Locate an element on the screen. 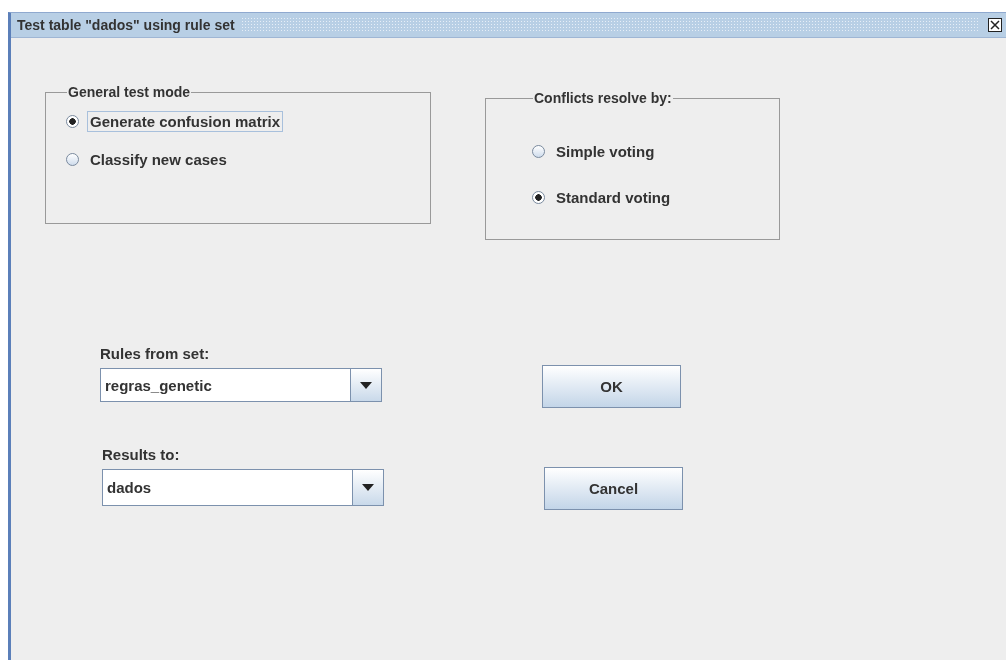  close-icon is located at coordinates (995, 25).